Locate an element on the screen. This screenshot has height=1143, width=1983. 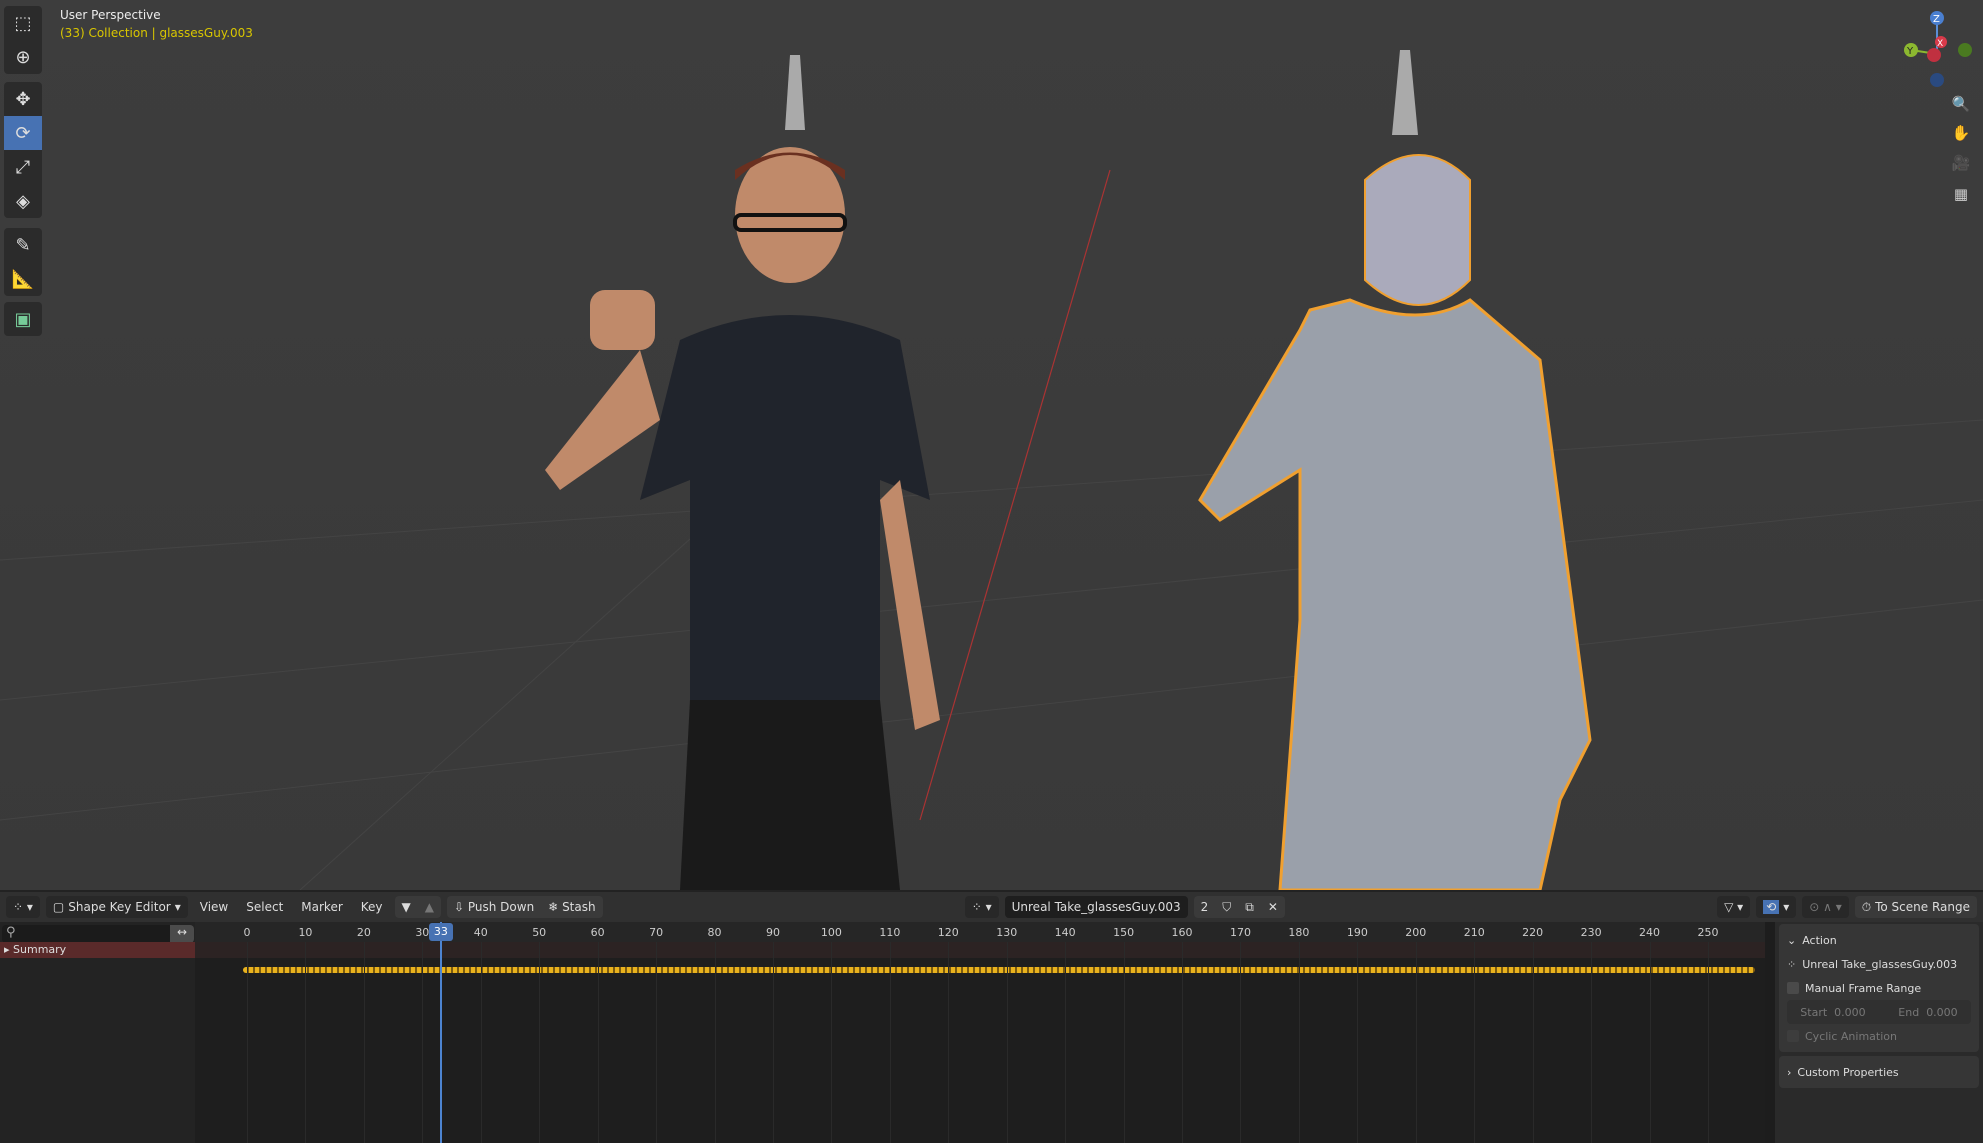
transform-icon: ◈ is located at coordinates (23, 201).